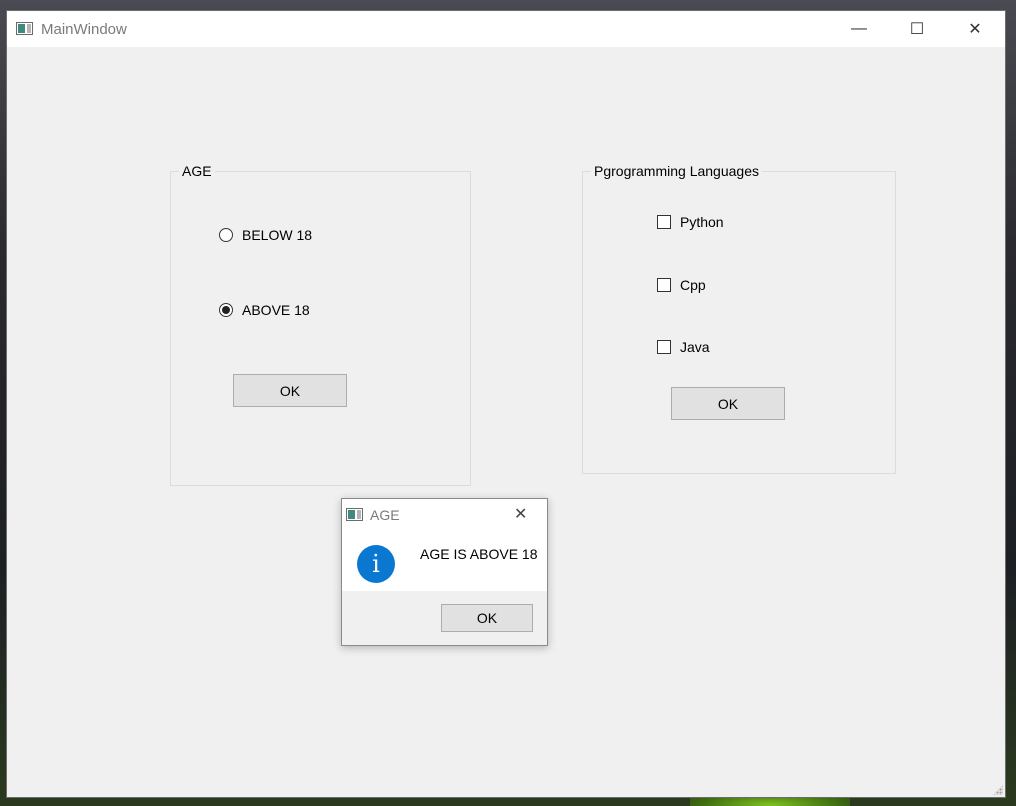 The image size is (1016, 806). I want to click on radio-below-18: BELOW 18, so click(265, 235).